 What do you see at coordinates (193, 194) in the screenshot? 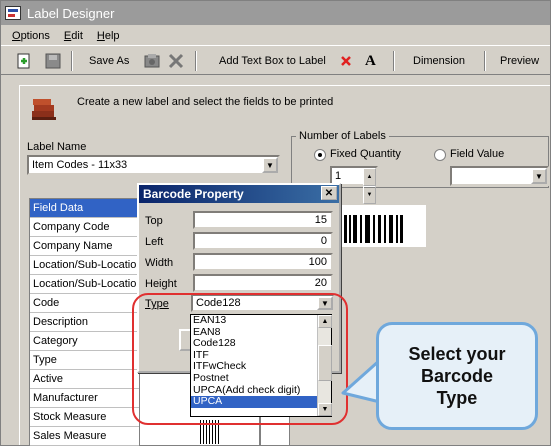
I see `dialog-title: Barcode Property` at bounding box center [193, 194].